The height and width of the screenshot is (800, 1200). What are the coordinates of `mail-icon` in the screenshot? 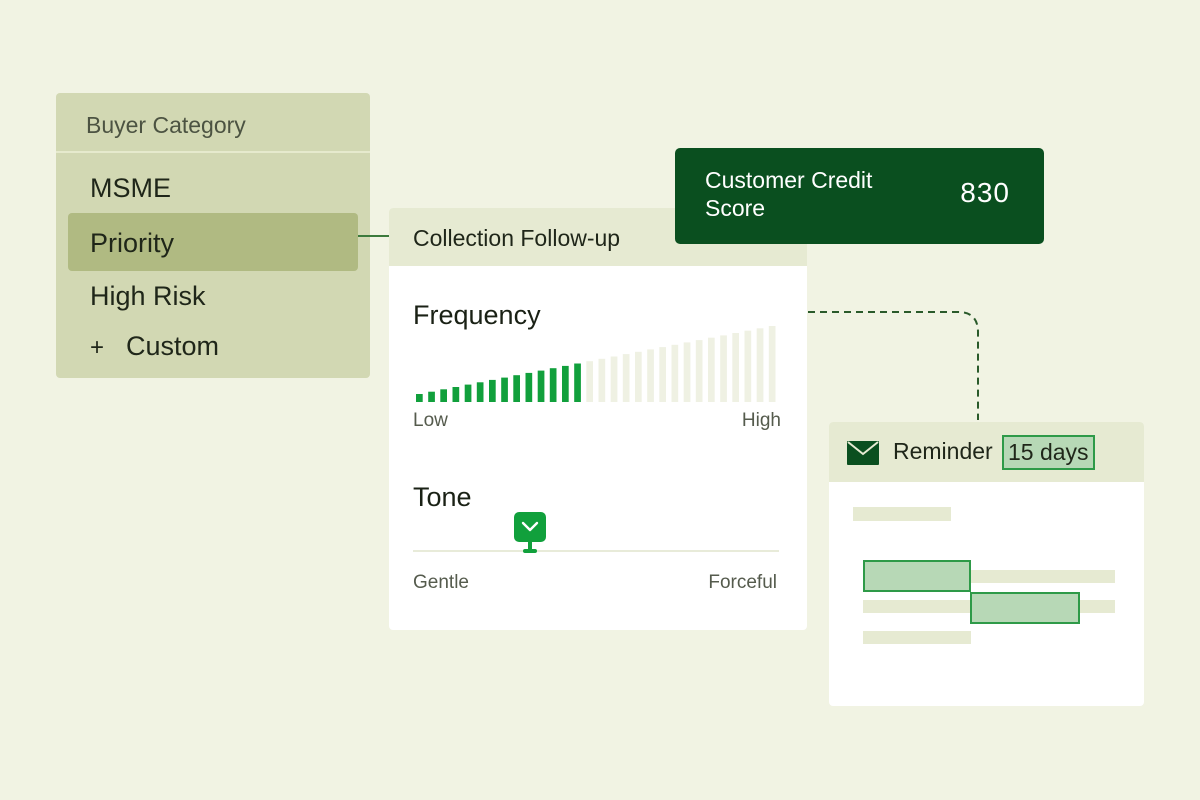 It's located at (863, 453).